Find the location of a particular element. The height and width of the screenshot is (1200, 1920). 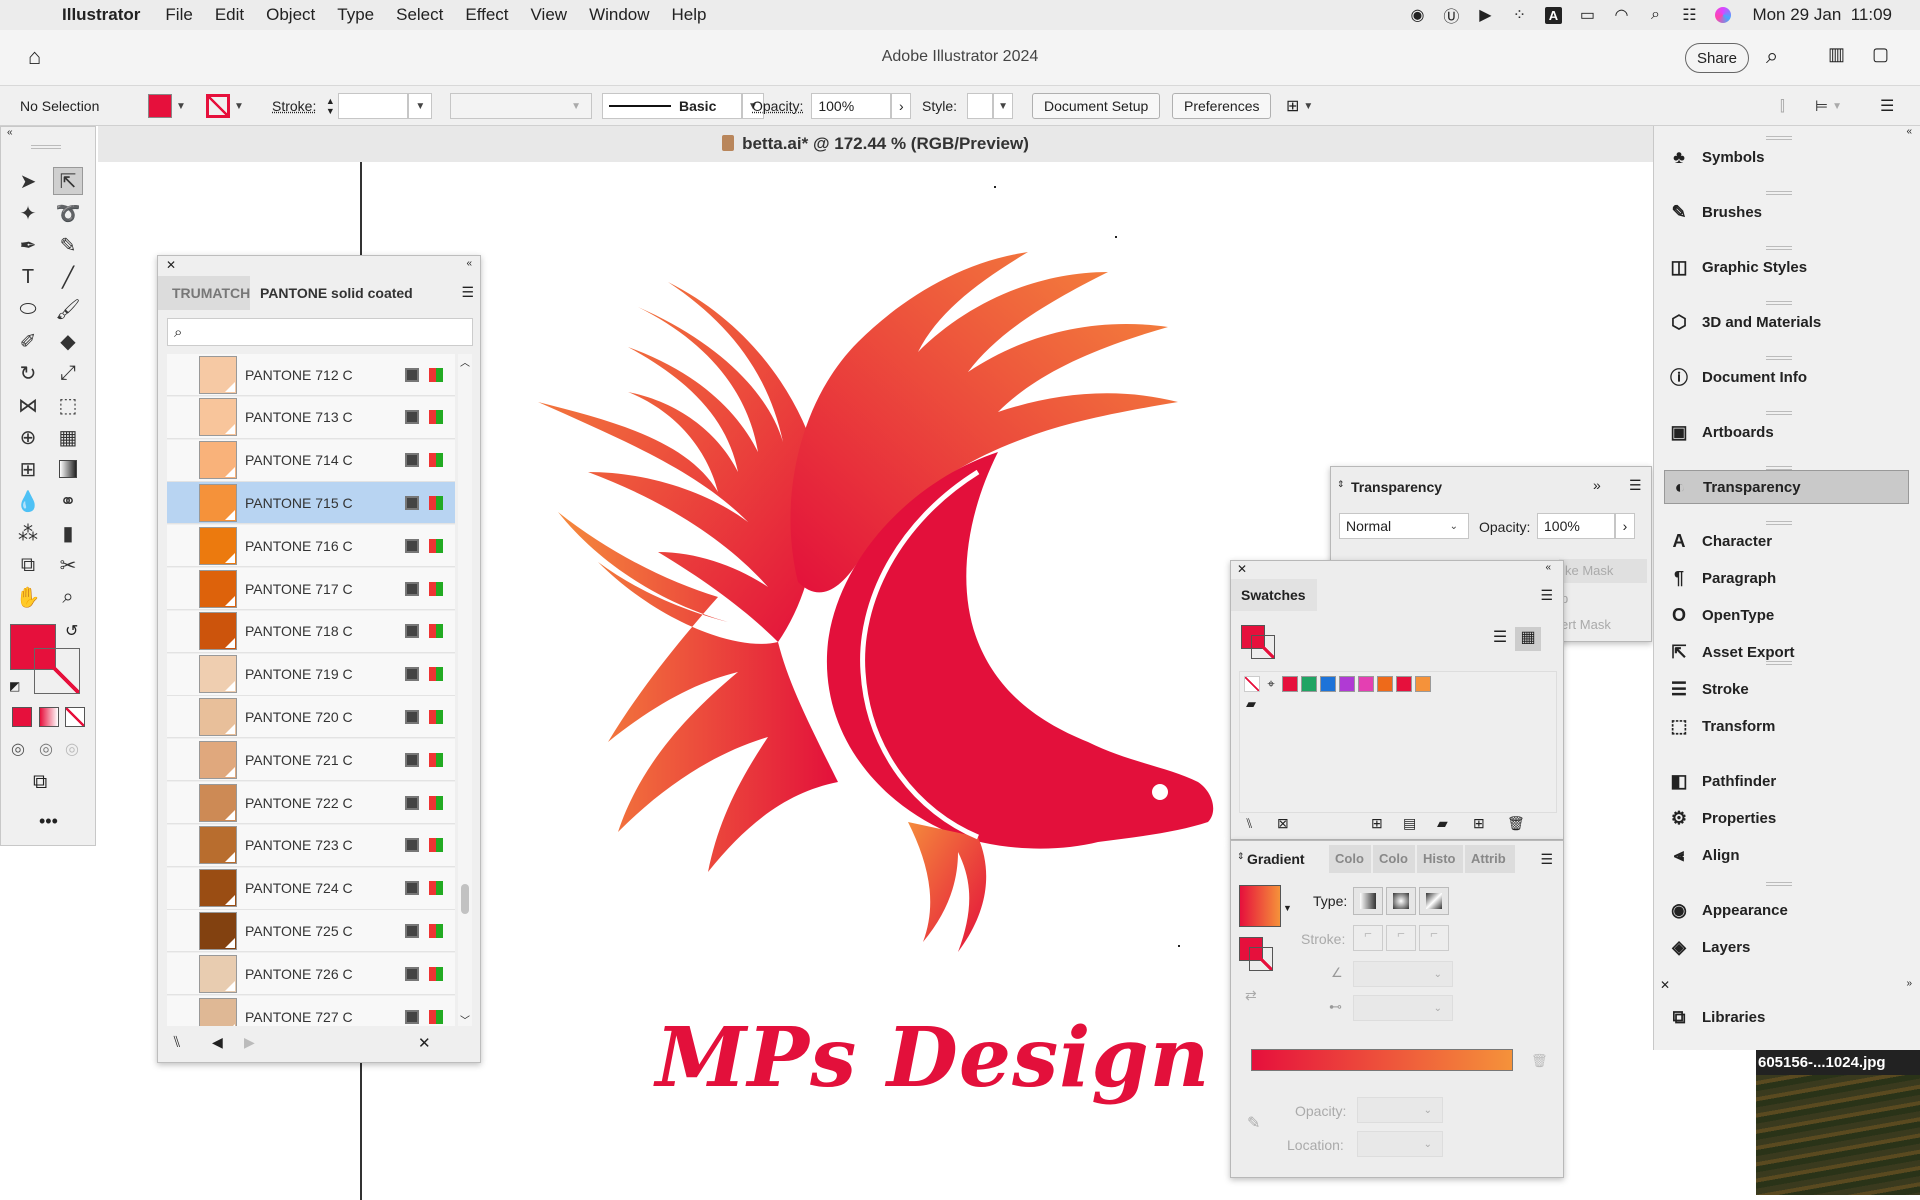

line-tool-icon: ╱ is located at coordinates (68, 277).